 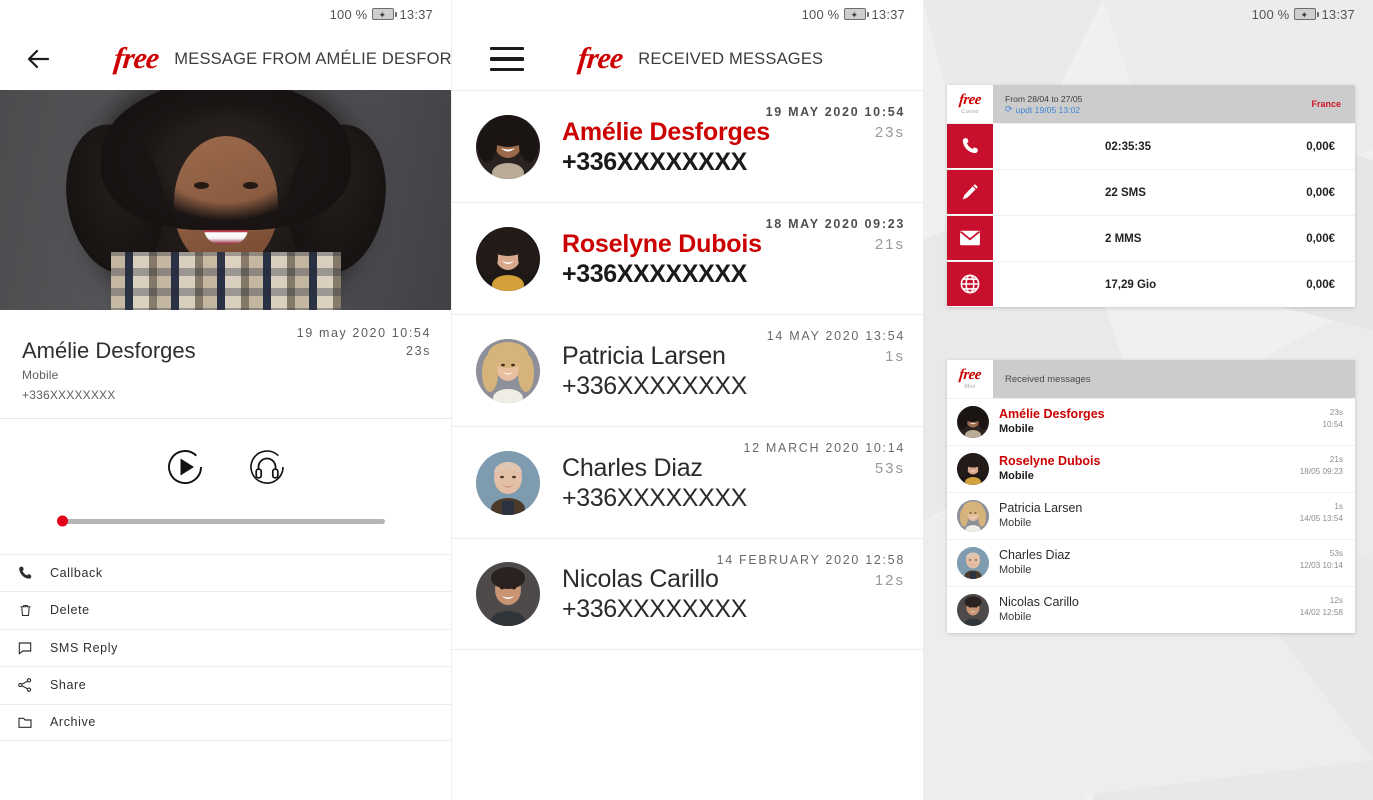 What do you see at coordinates (731, 58) in the screenshot?
I see `page-title: RECEIVED MESSAGES` at bounding box center [731, 58].